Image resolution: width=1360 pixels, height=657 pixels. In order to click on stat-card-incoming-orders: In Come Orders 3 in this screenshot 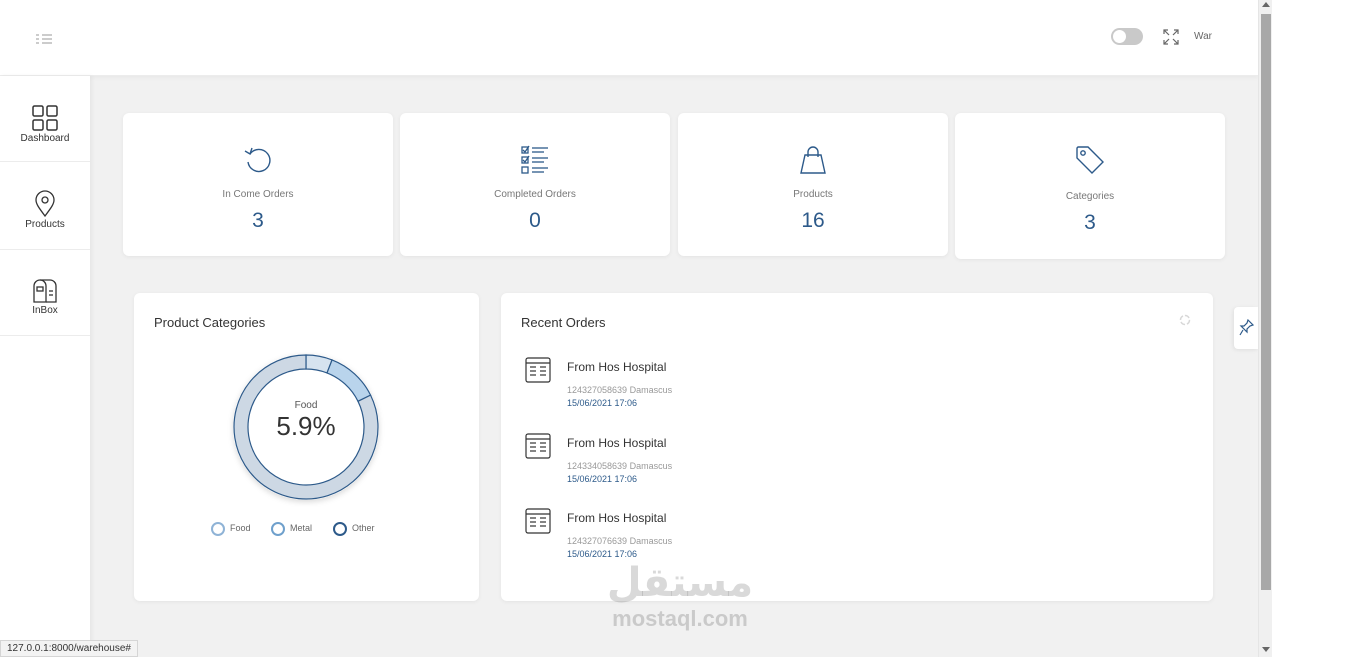, I will do `click(258, 184)`.